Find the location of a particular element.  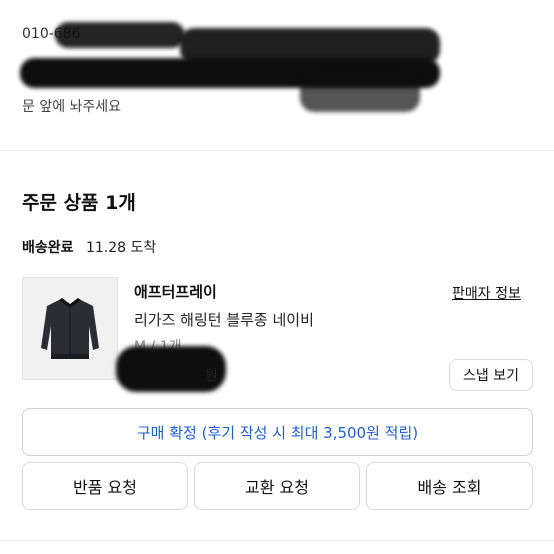

delivery-status-row: 배송완료 11.28 도착 is located at coordinates (89, 247).